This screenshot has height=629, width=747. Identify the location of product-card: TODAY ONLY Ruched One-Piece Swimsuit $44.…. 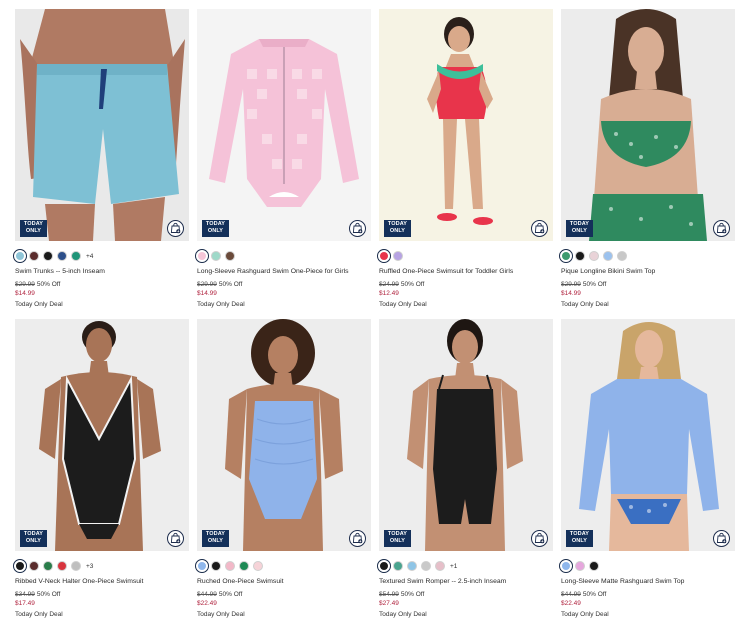
(283, 474).